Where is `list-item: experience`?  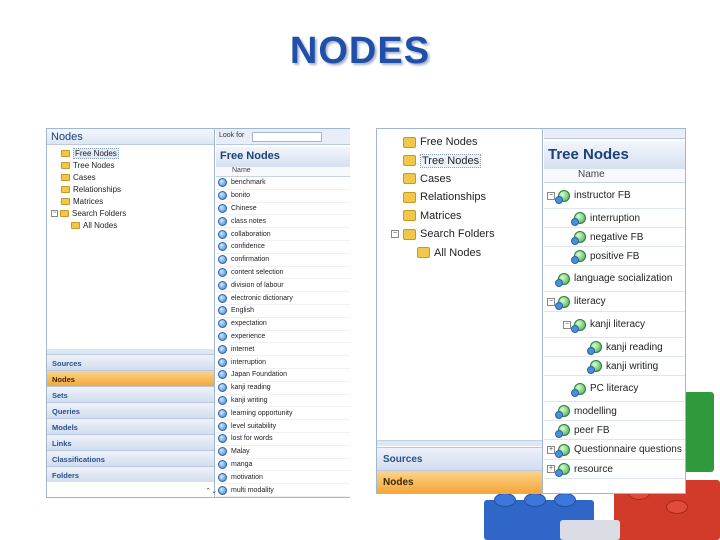
list-item: experience is located at coordinates (283, 337).